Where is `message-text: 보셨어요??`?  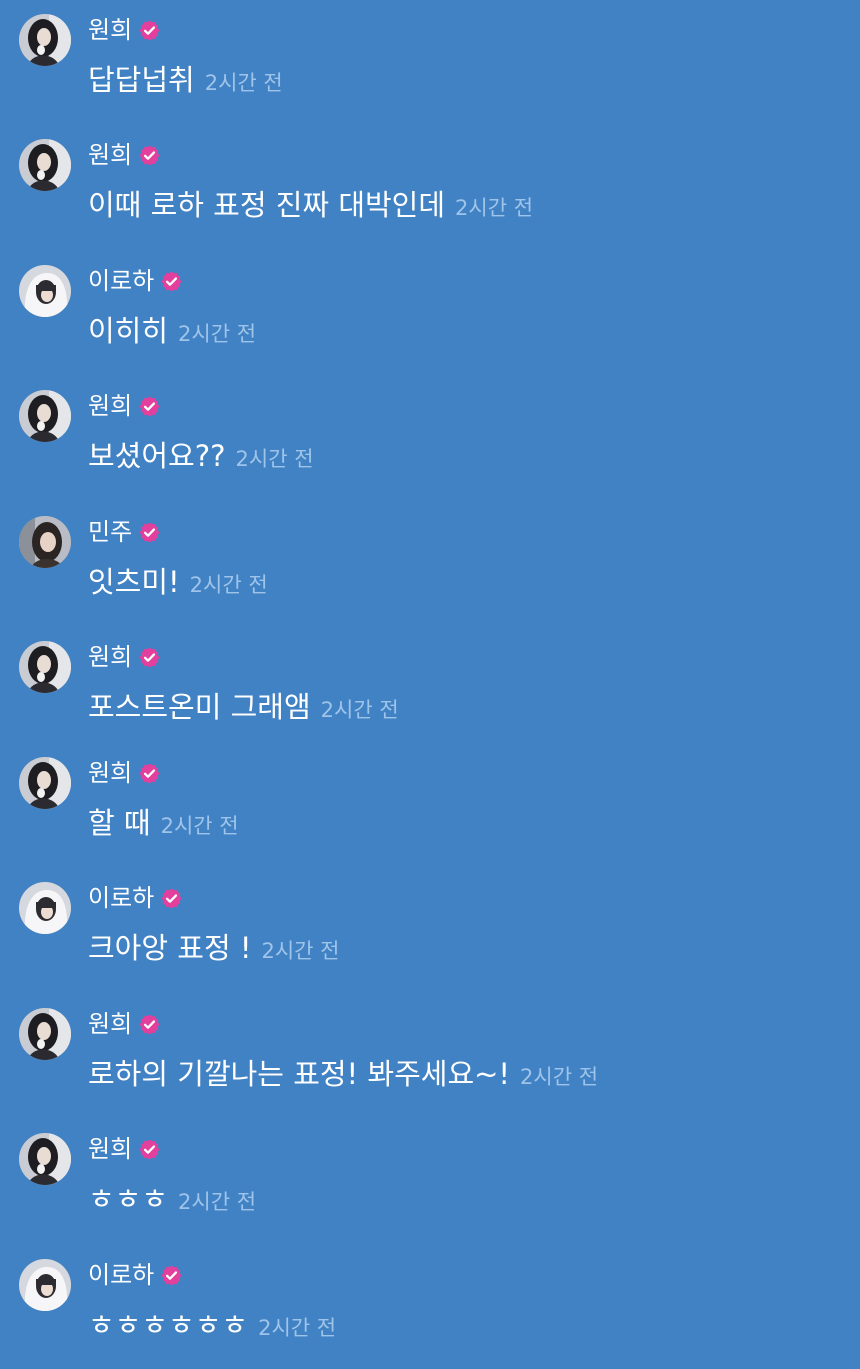
message-text: 보셨어요?? is located at coordinates (157, 456).